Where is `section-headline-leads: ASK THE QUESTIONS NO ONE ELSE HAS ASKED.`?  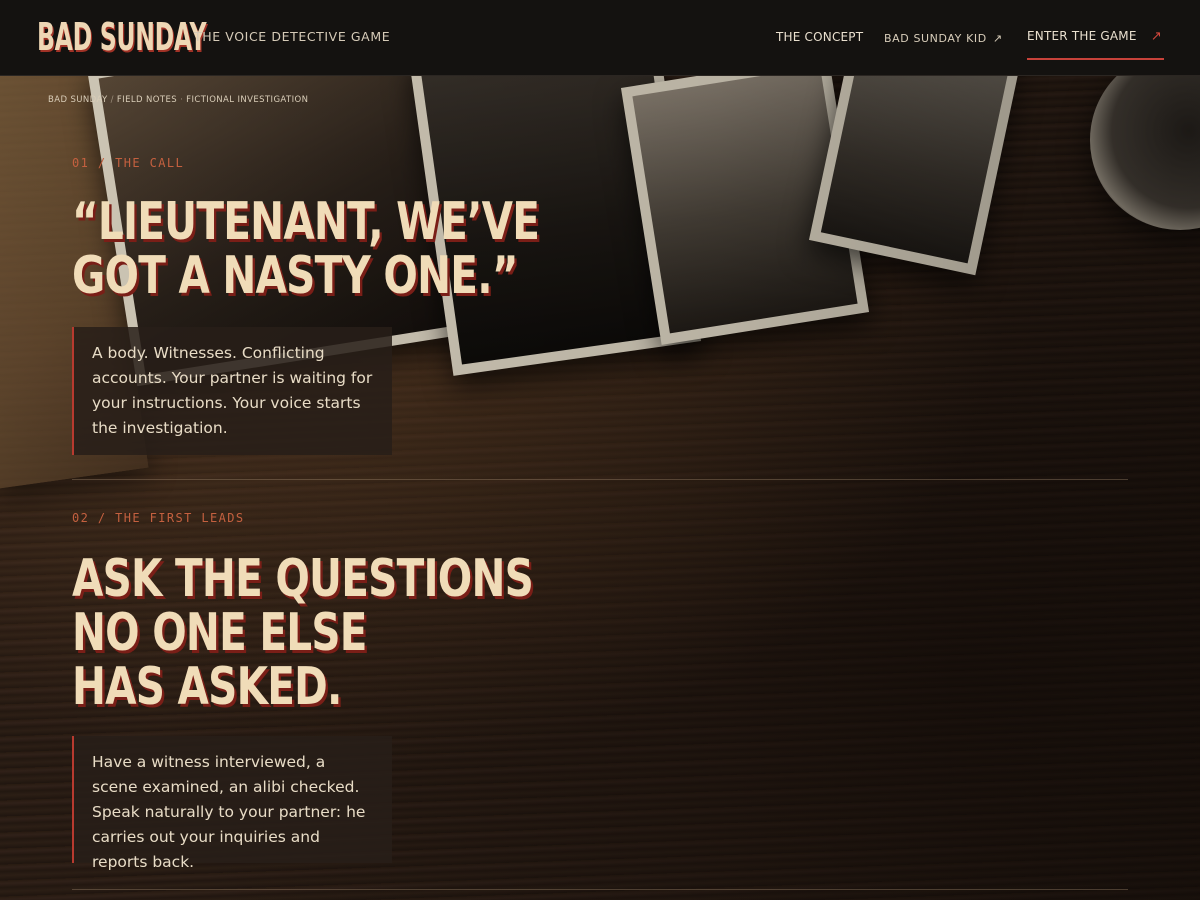 section-headline-leads: ASK THE QUESTIONS NO ONE ELSE HAS ASKED. is located at coordinates (303, 633).